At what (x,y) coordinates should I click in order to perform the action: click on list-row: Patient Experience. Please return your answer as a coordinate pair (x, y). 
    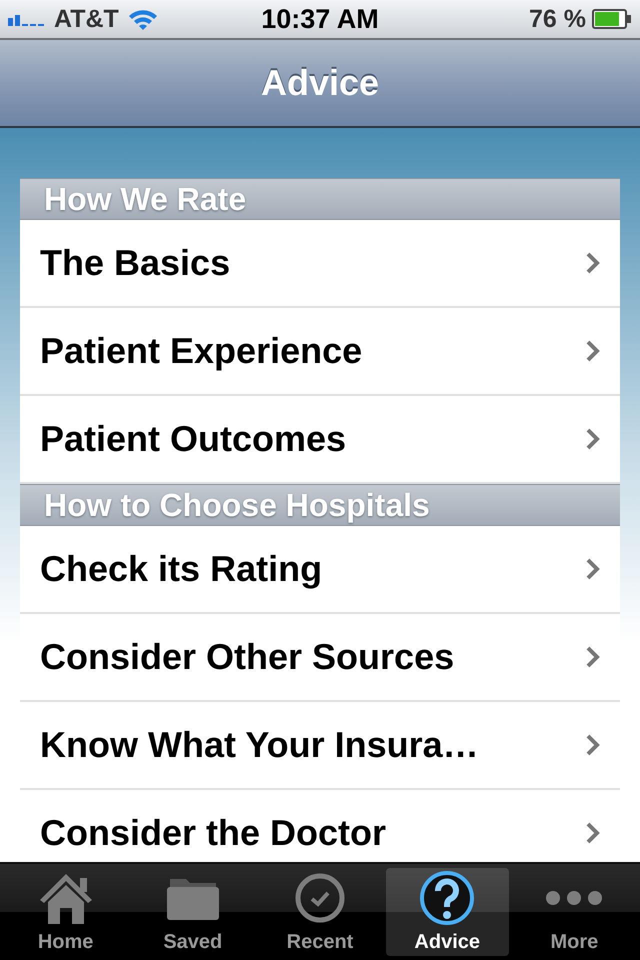
    Looking at the image, I should click on (320, 352).